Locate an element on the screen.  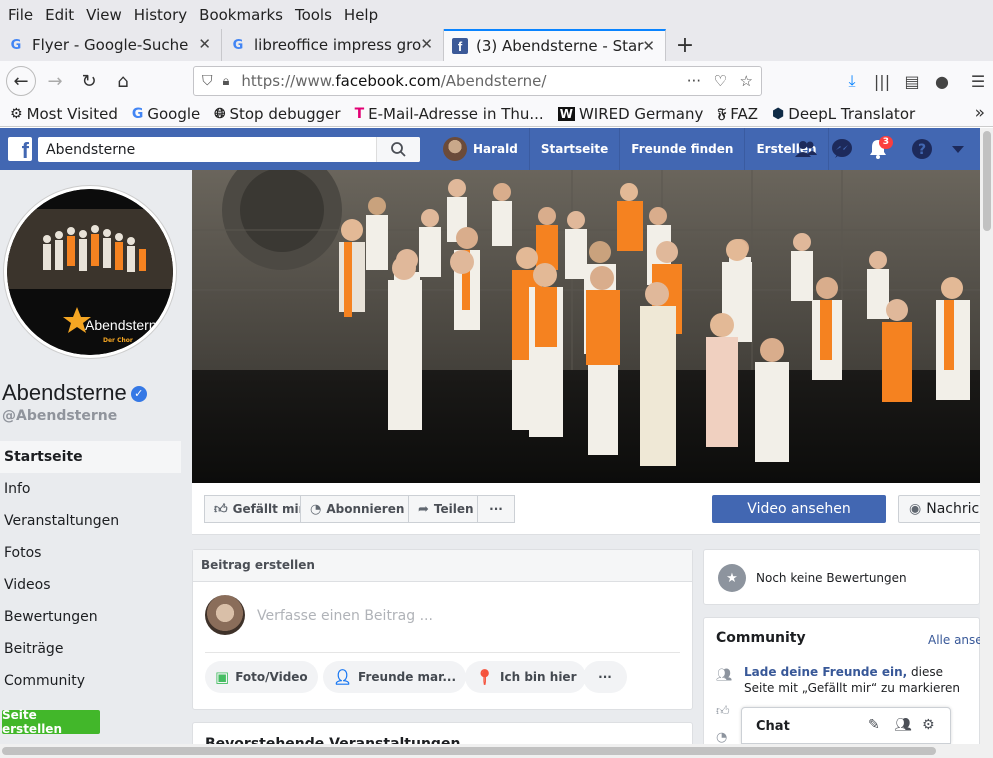
forward-button: → is located at coordinates (55, 81).